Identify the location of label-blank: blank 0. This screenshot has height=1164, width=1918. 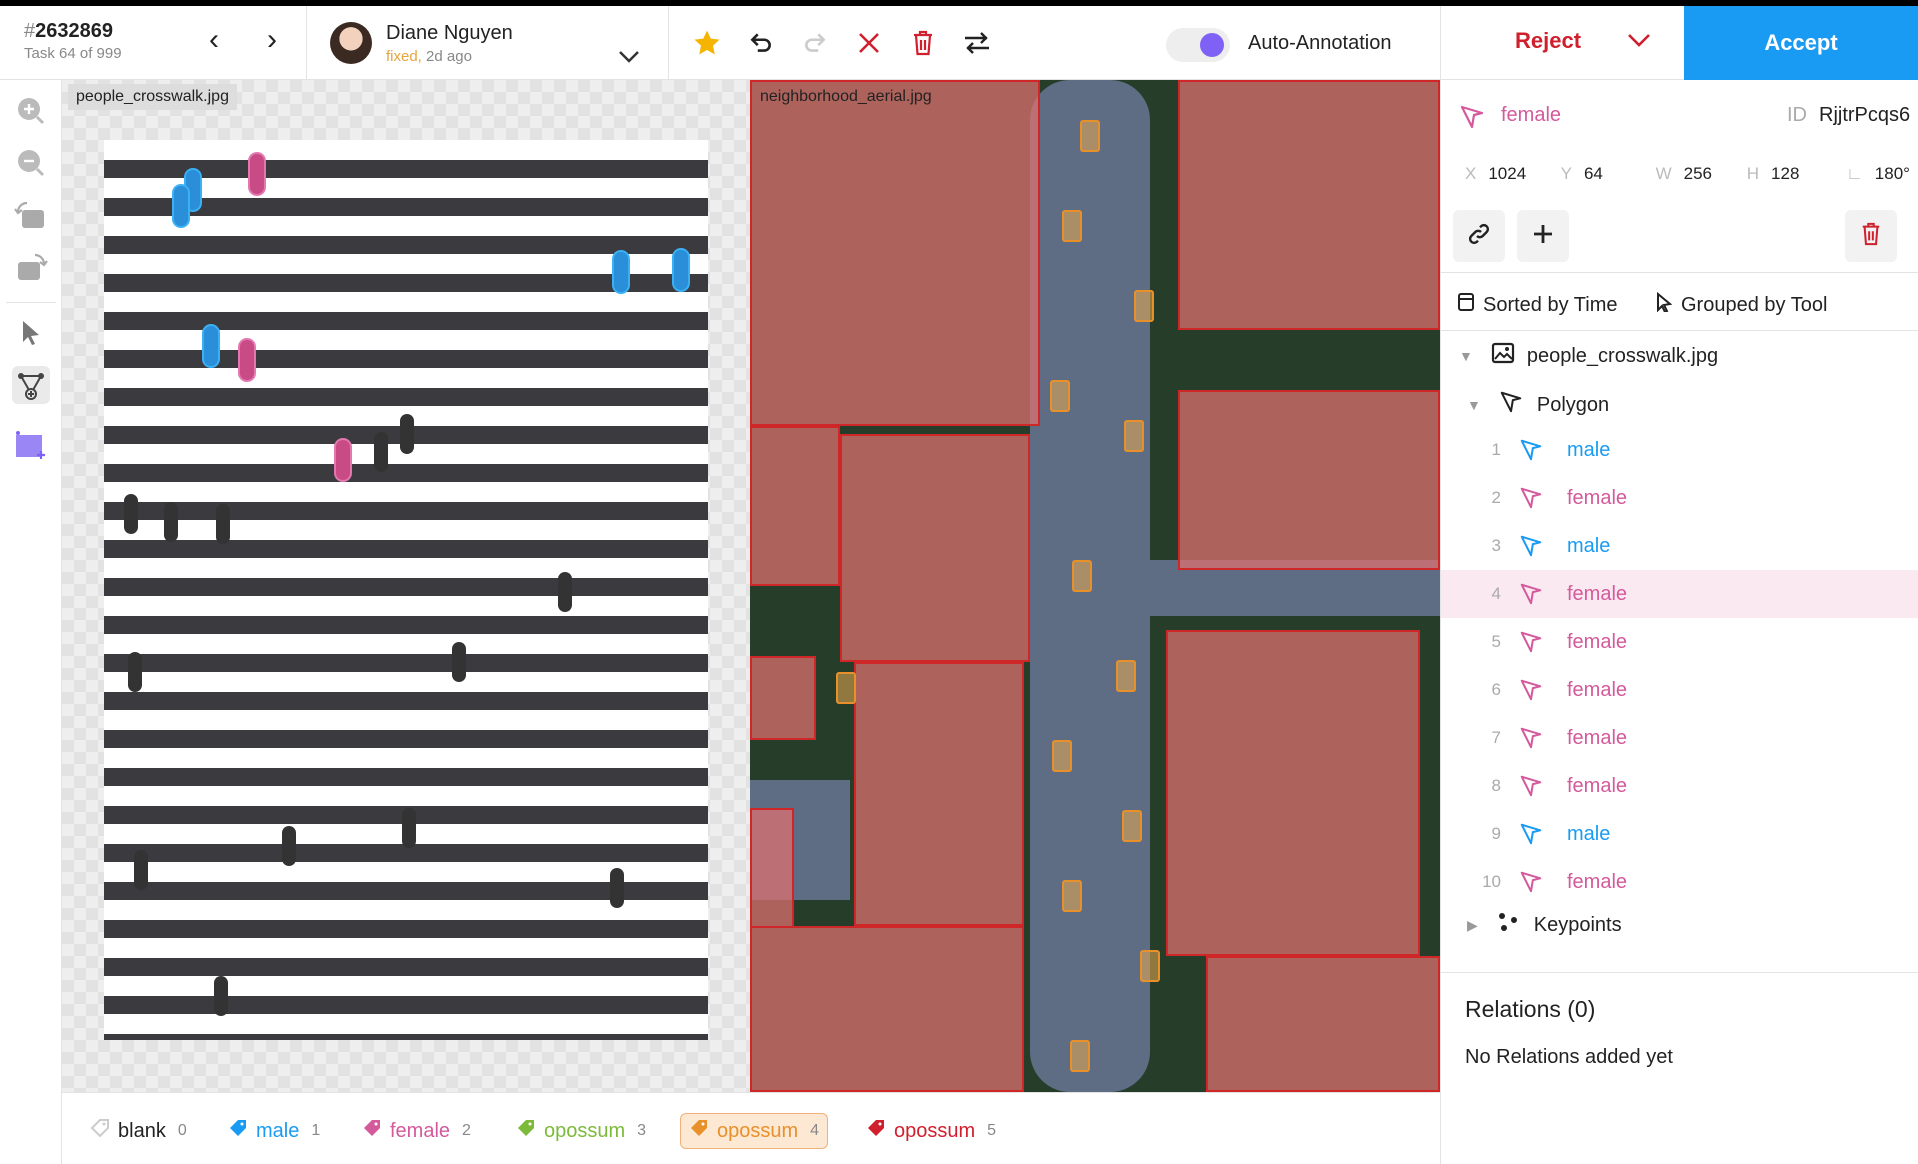
(138, 1131).